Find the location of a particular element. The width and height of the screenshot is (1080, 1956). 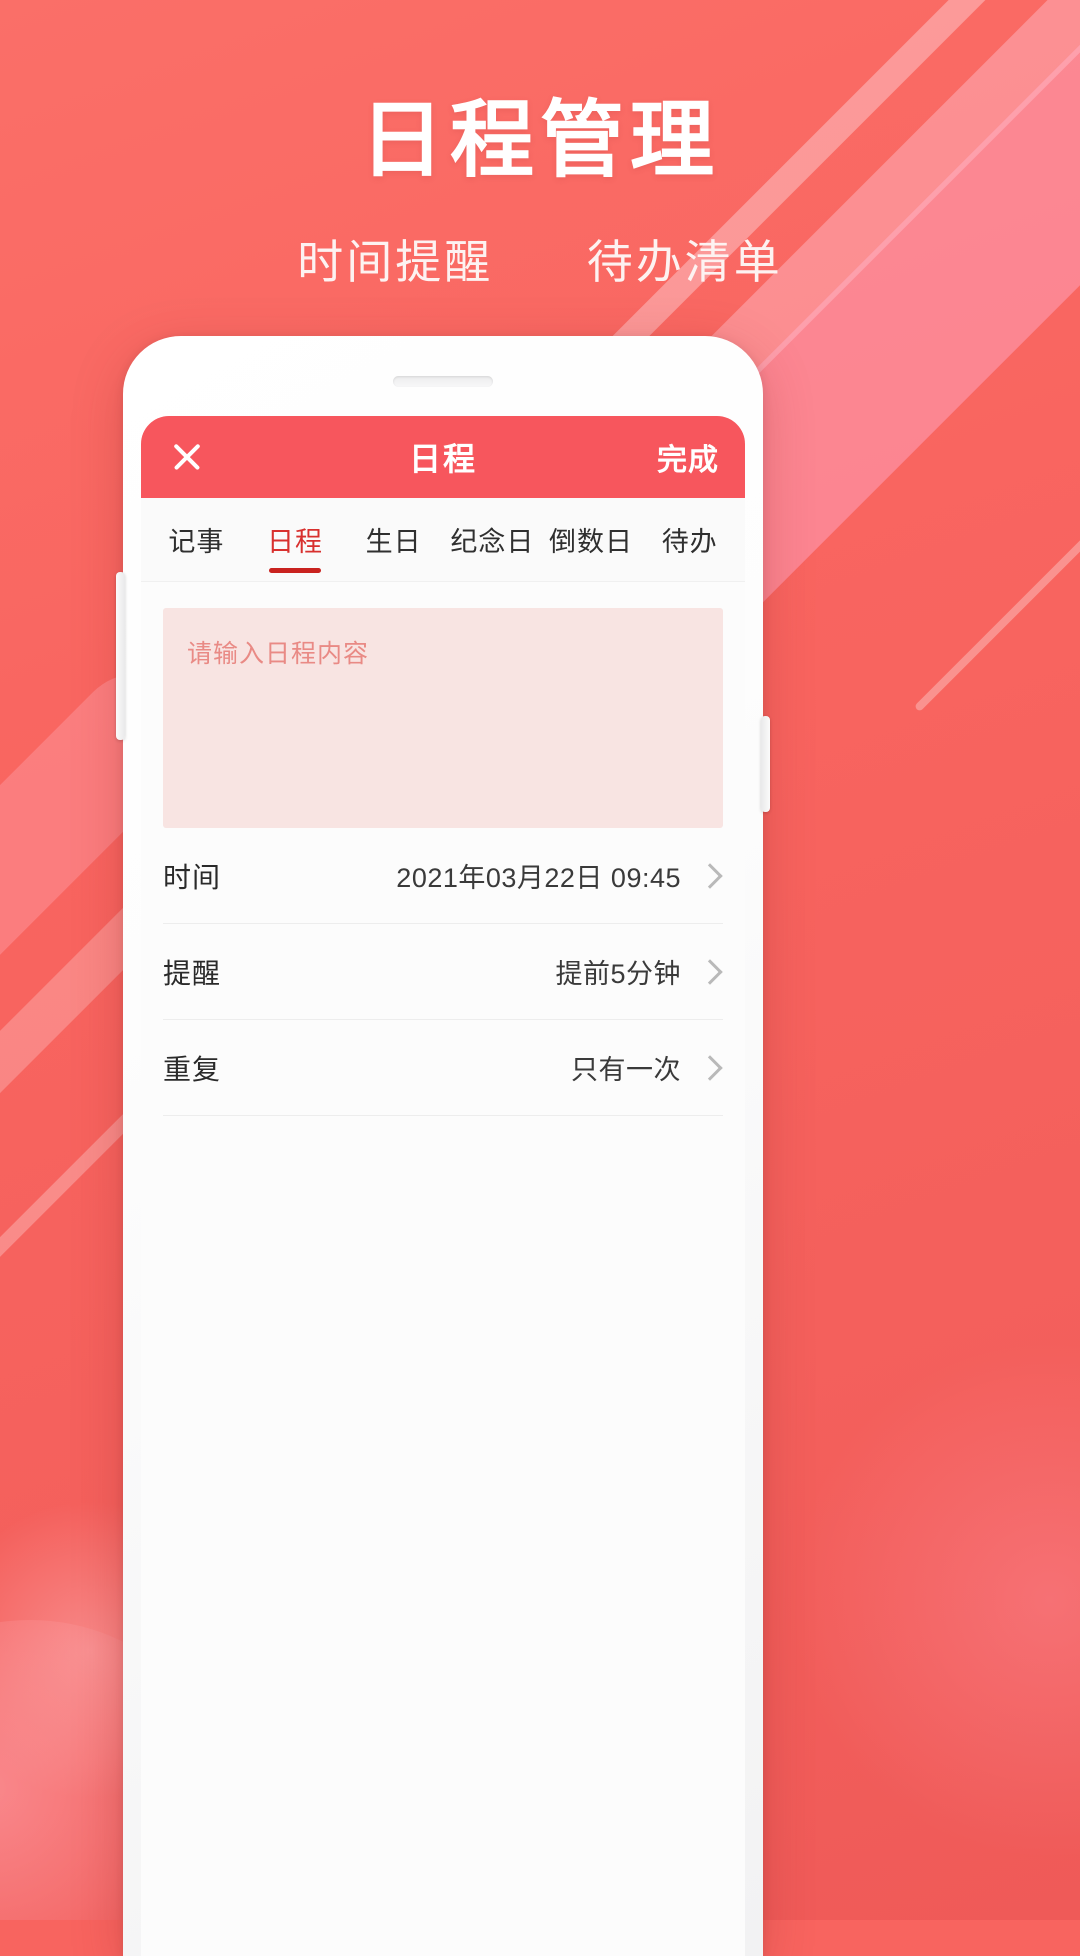

tab-shengri: 生日 is located at coordinates (393, 539).